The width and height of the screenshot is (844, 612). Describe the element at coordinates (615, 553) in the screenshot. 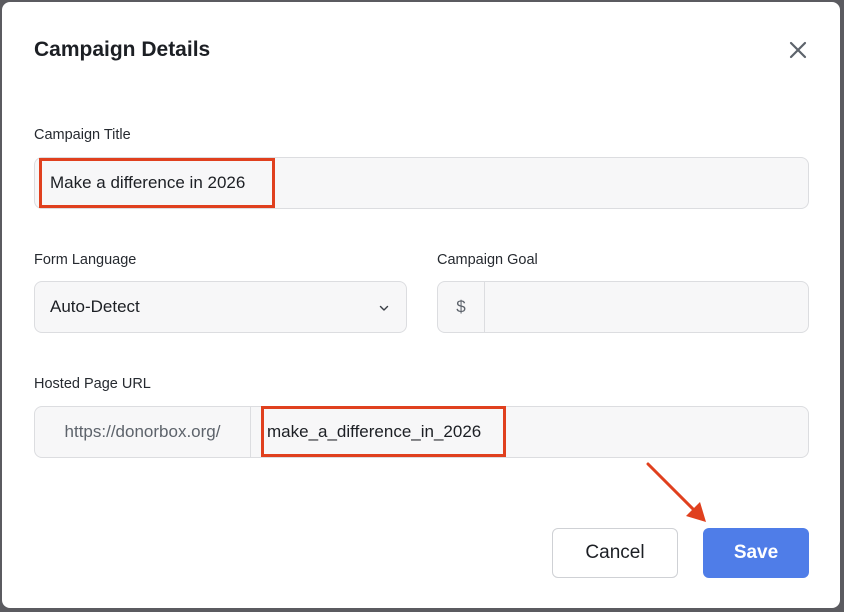

I see `cancel-button: Cancel` at that location.